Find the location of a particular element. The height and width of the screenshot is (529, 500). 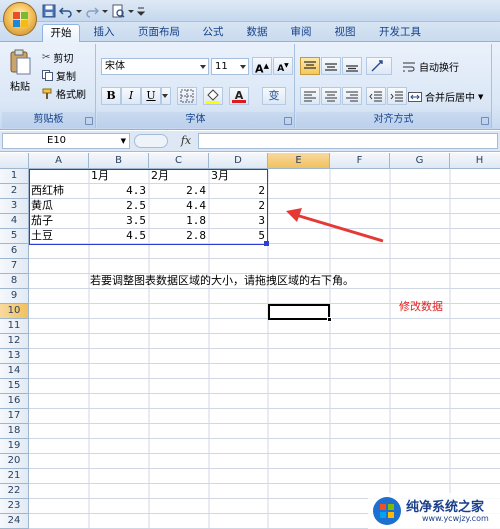

title-bar is located at coordinates (250, 11).